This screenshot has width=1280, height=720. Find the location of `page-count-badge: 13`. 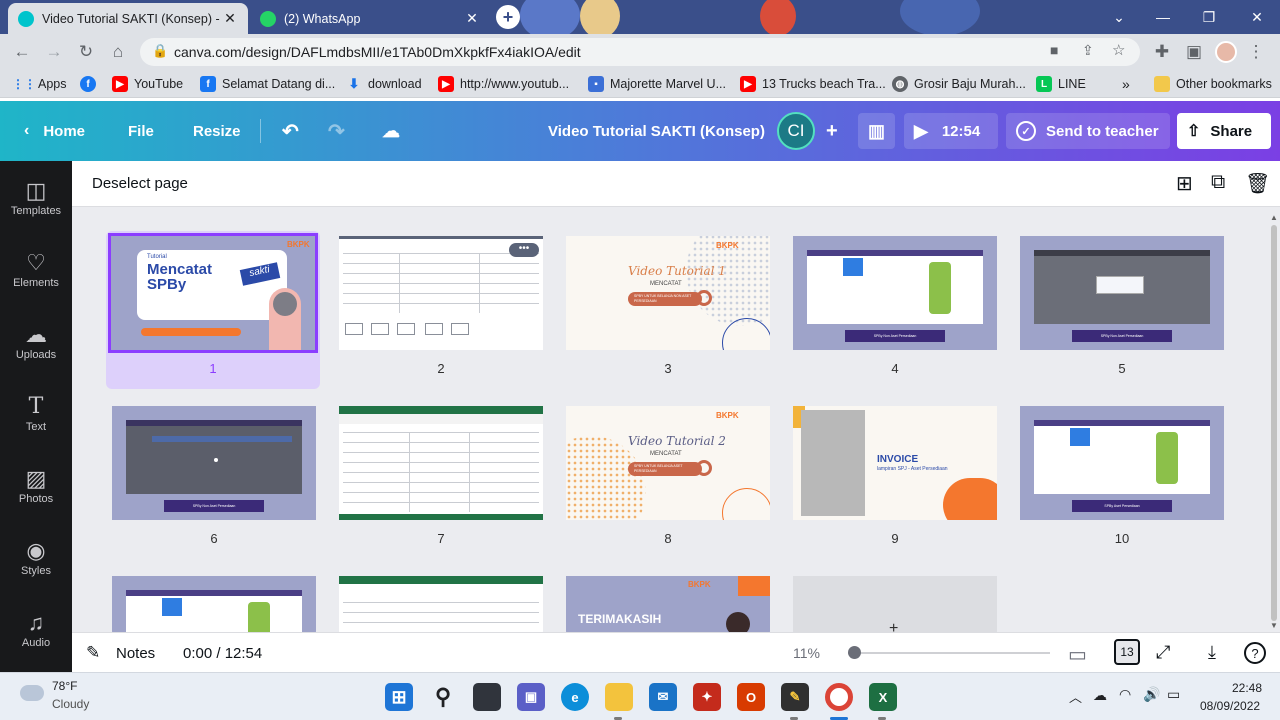

page-count-badge: 13 is located at coordinates (1127, 652).